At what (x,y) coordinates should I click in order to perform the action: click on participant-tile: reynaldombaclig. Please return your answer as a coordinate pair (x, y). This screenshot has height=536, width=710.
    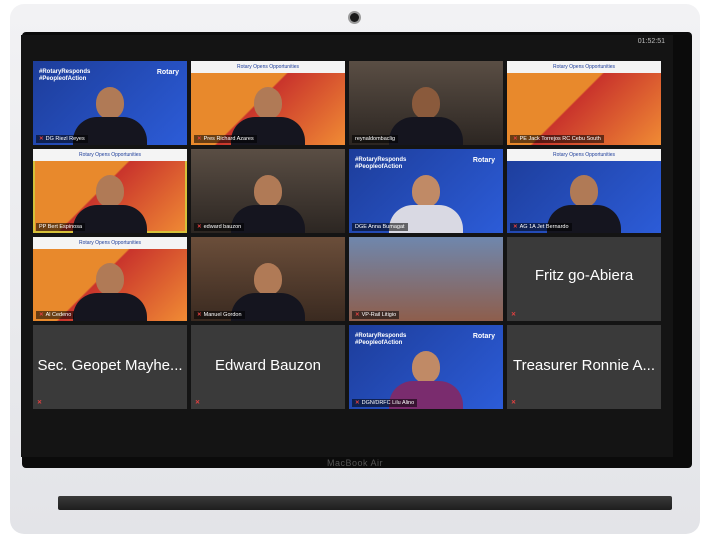
    Looking at the image, I should click on (426, 103).